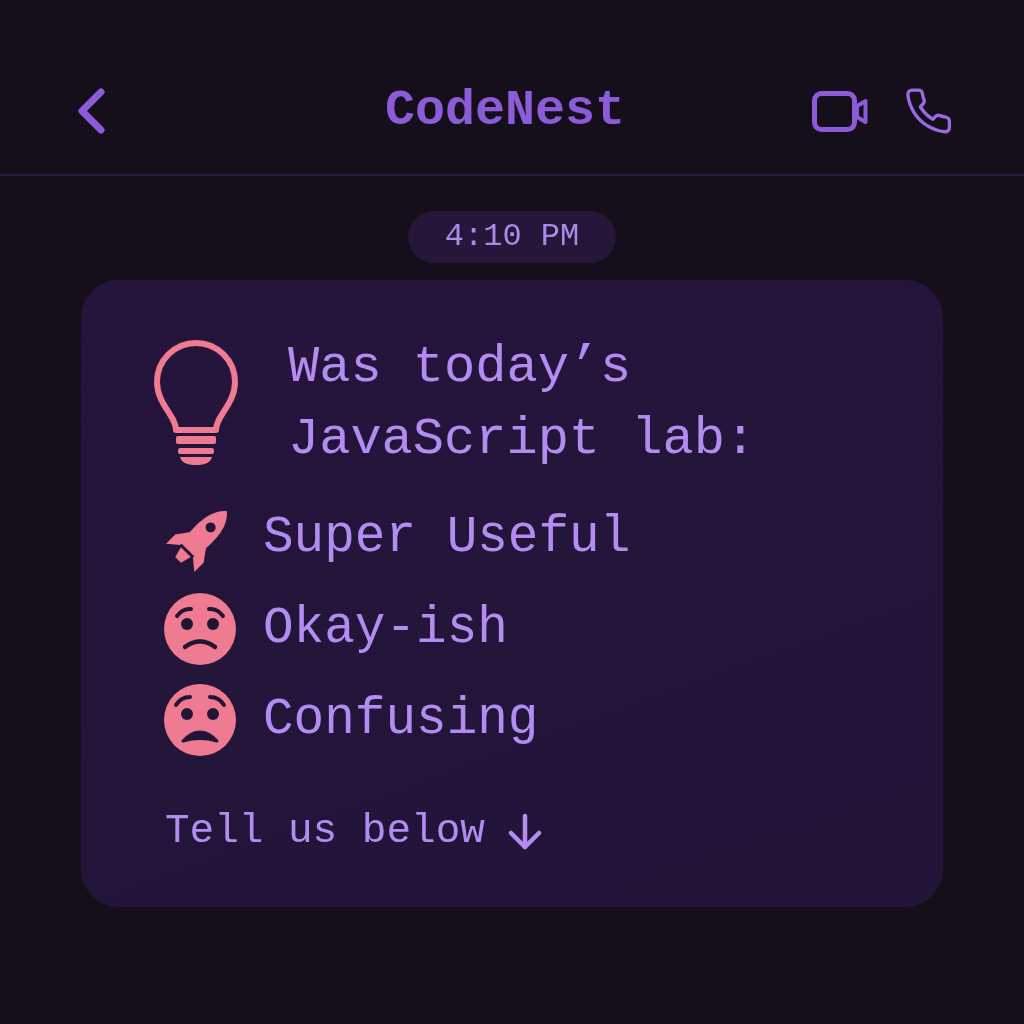 The height and width of the screenshot is (1024, 1024). Describe the element at coordinates (200, 629) in the screenshot. I see `worried-face-icon` at that location.